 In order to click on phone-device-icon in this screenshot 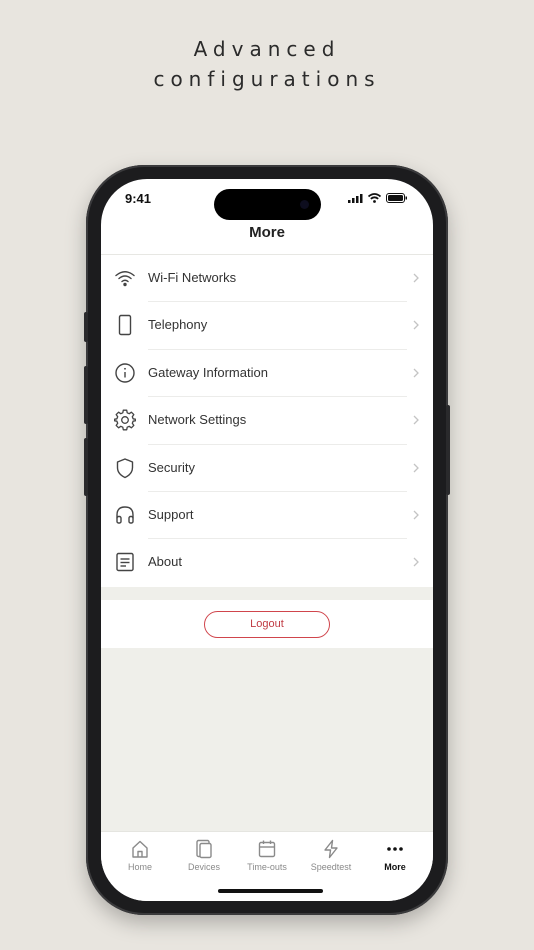, I will do `click(125, 325)`.